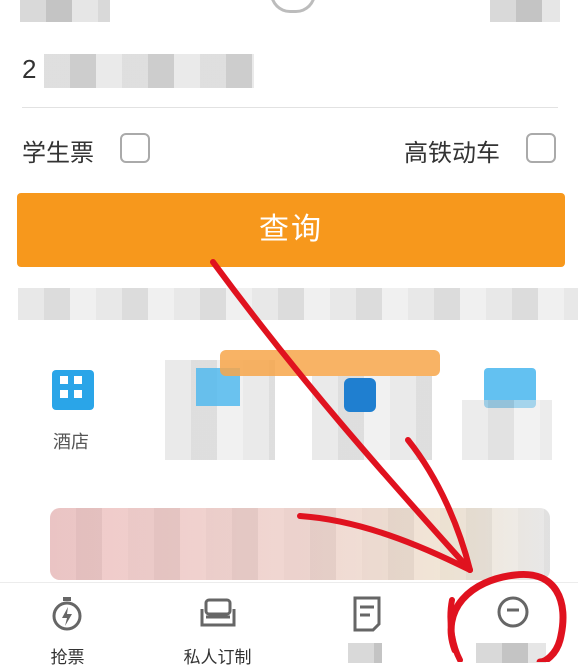 Image resolution: width=578 pixels, height=668 pixels. Describe the element at coordinates (507, 616) in the screenshot. I see `annotation-circle` at that location.